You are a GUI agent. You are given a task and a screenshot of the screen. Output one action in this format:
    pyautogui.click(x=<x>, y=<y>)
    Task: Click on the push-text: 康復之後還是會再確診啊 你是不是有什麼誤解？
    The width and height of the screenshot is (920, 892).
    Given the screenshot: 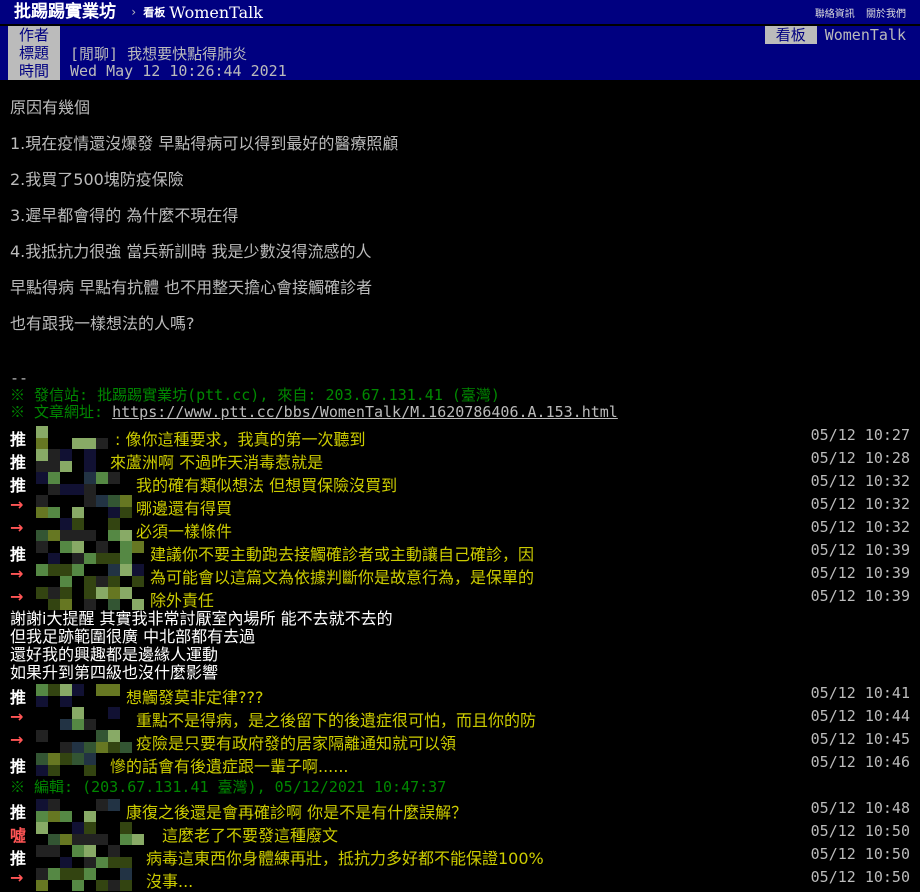 What is the action you would take?
    pyautogui.click(x=297, y=812)
    